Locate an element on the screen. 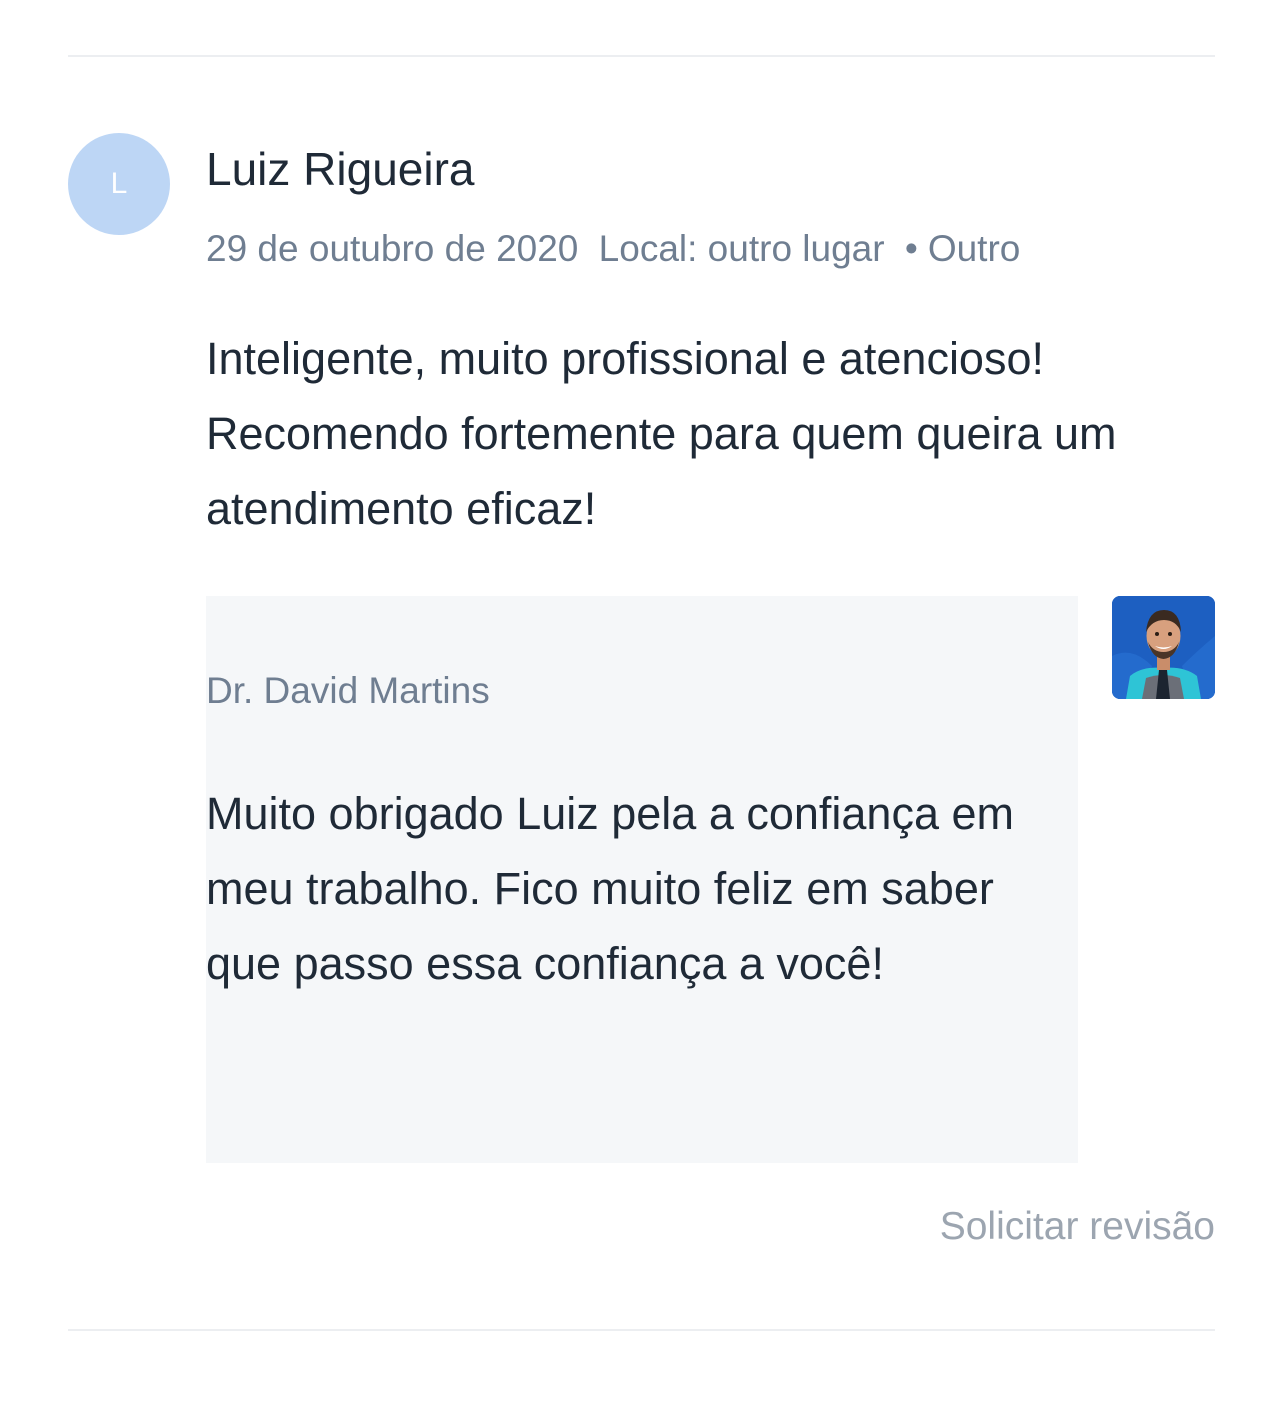 This screenshot has height=1425, width=1283. doctor-portrait-icon is located at coordinates (1163, 647).